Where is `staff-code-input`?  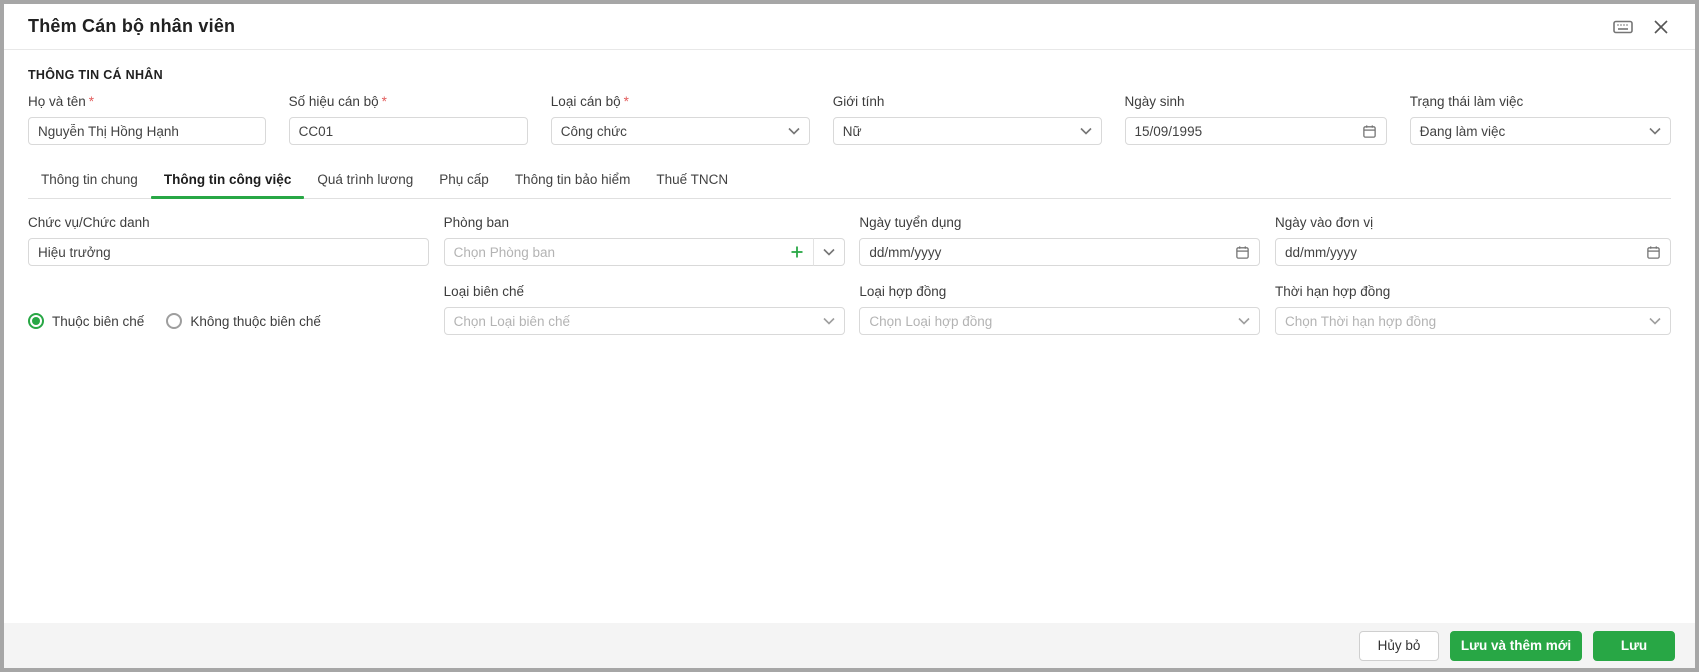
staff-code-input is located at coordinates (408, 131).